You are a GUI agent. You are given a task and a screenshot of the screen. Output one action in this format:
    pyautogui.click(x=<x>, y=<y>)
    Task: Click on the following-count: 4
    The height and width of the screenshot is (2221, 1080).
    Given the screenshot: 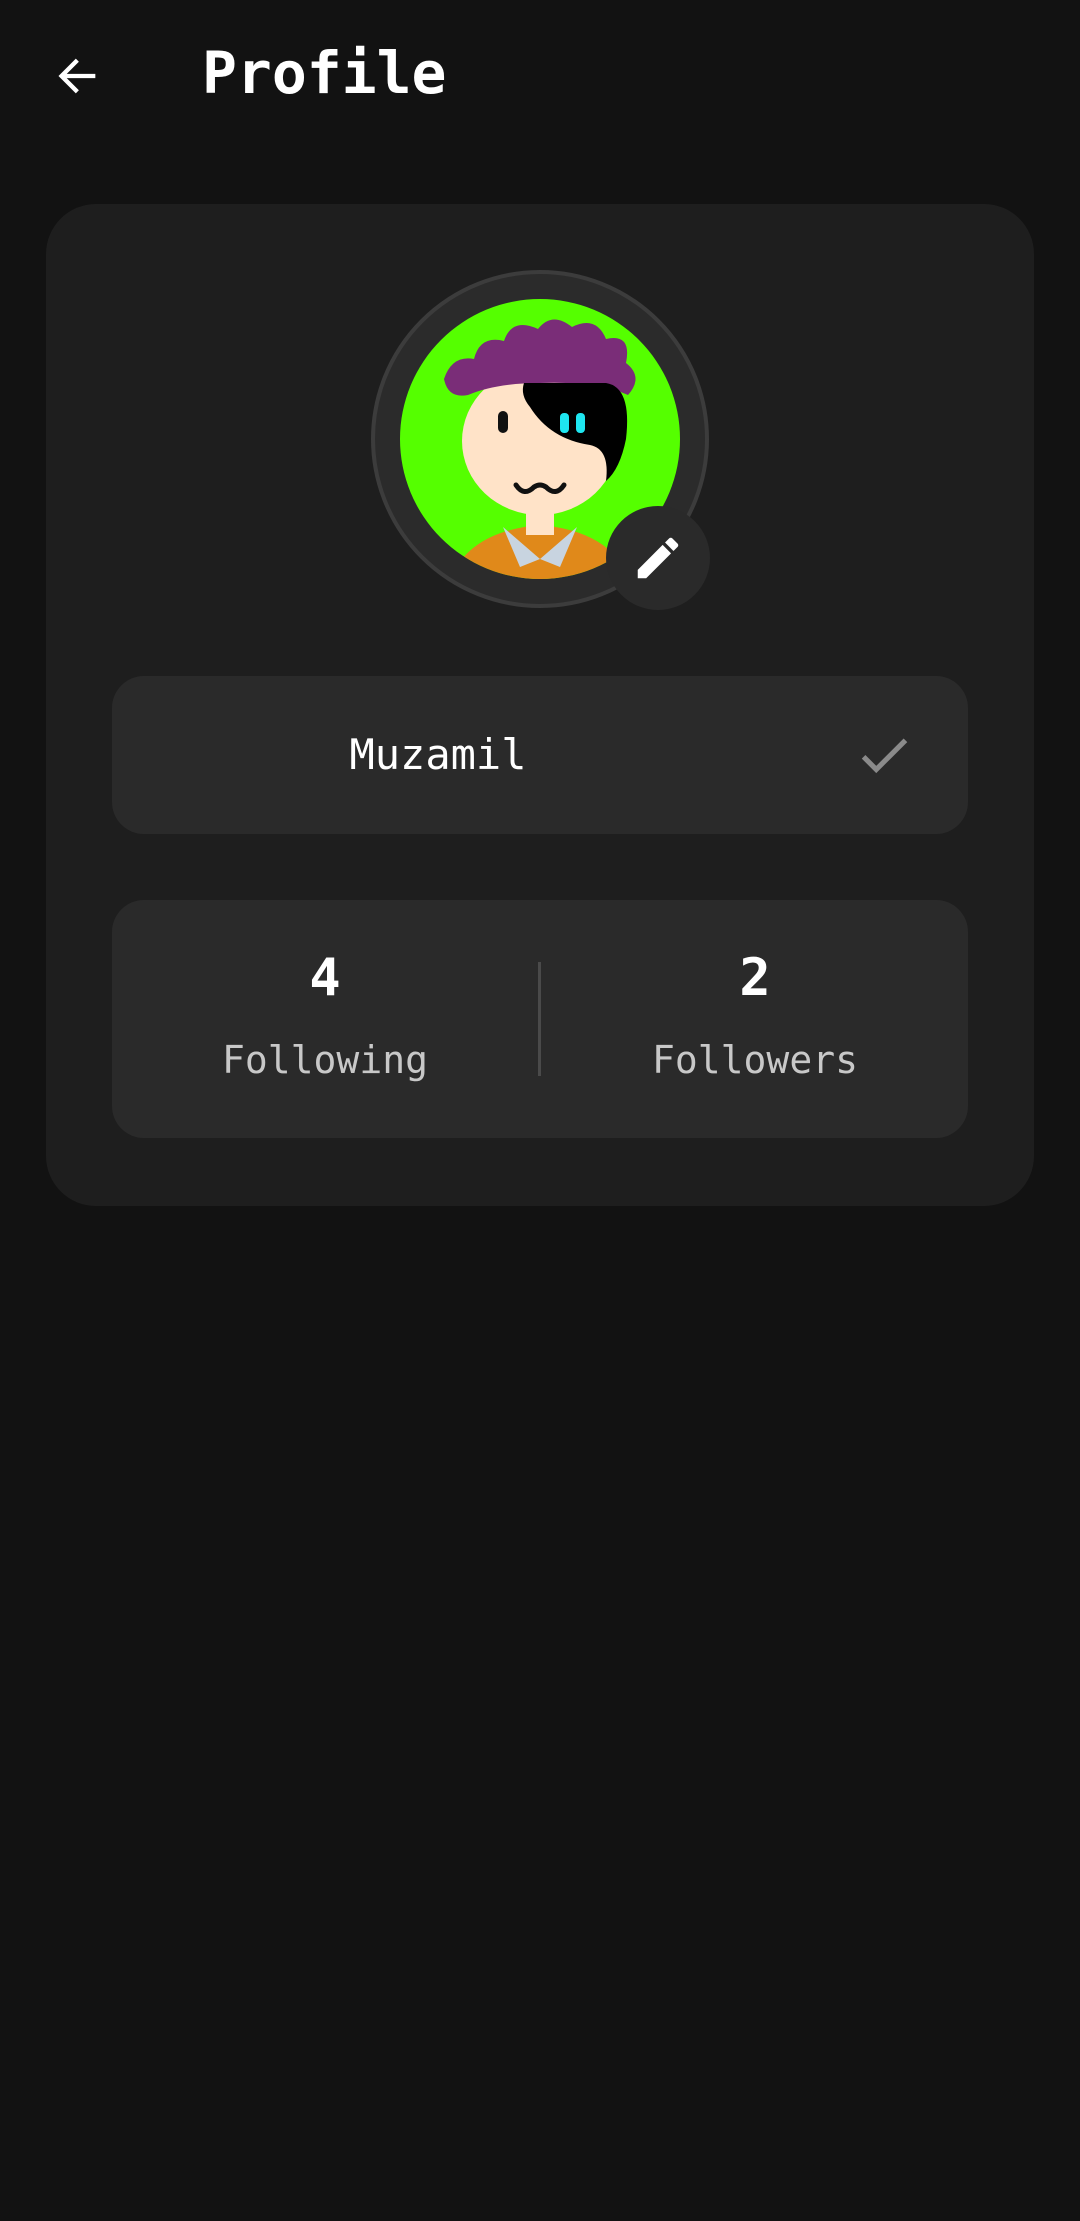 What is the action you would take?
    pyautogui.click(x=325, y=978)
    